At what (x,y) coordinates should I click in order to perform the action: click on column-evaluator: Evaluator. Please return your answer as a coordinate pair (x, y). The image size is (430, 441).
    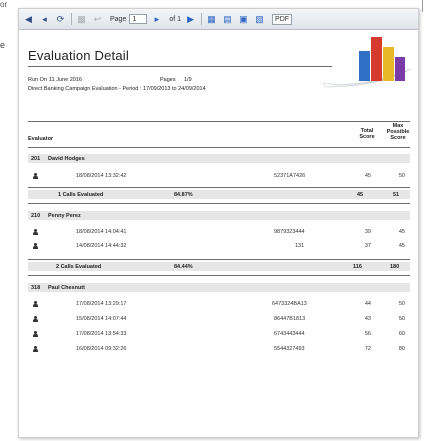
    Looking at the image, I should click on (41, 139).